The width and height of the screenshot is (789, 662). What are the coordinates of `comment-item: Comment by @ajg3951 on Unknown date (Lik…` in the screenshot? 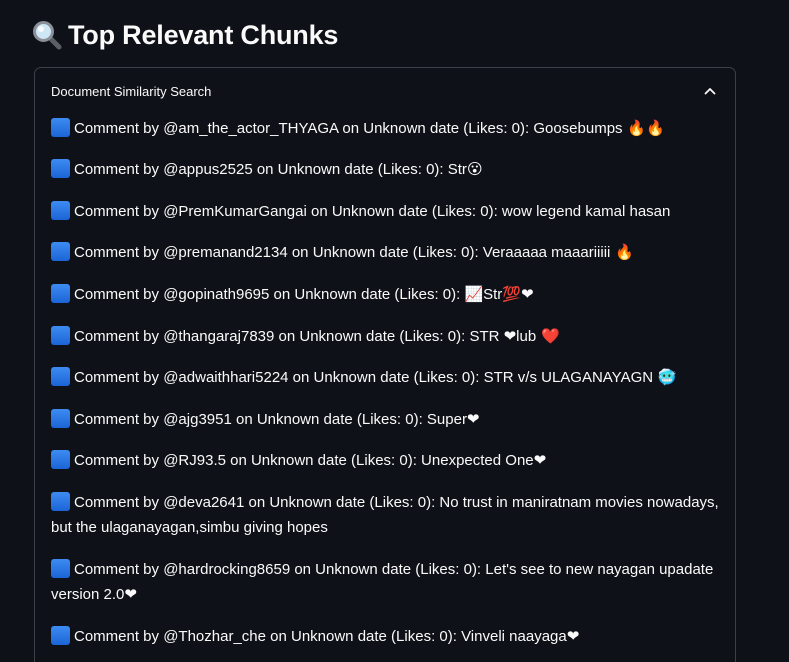 It's located at (387, 419).